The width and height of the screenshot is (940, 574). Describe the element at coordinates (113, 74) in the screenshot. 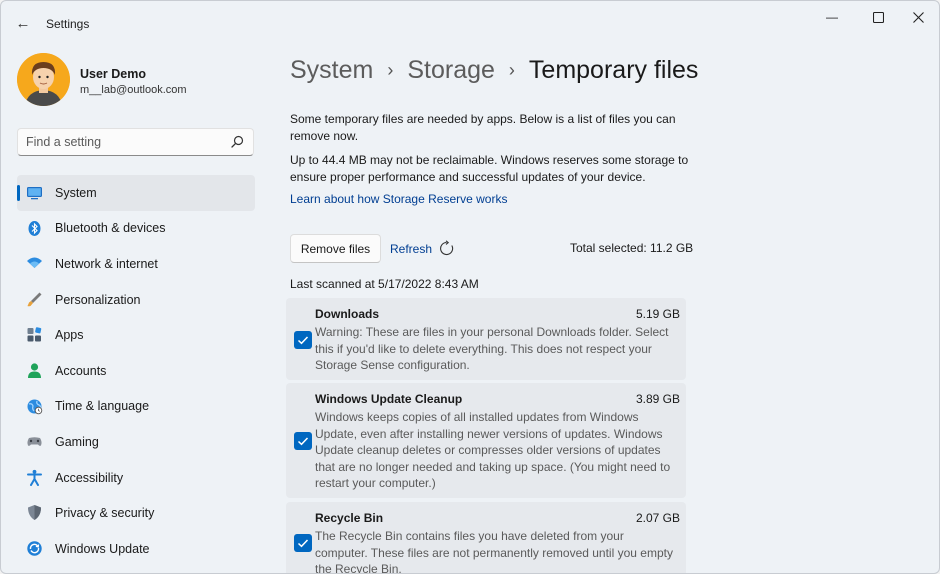

I see `user-name: User Demo` at that location.